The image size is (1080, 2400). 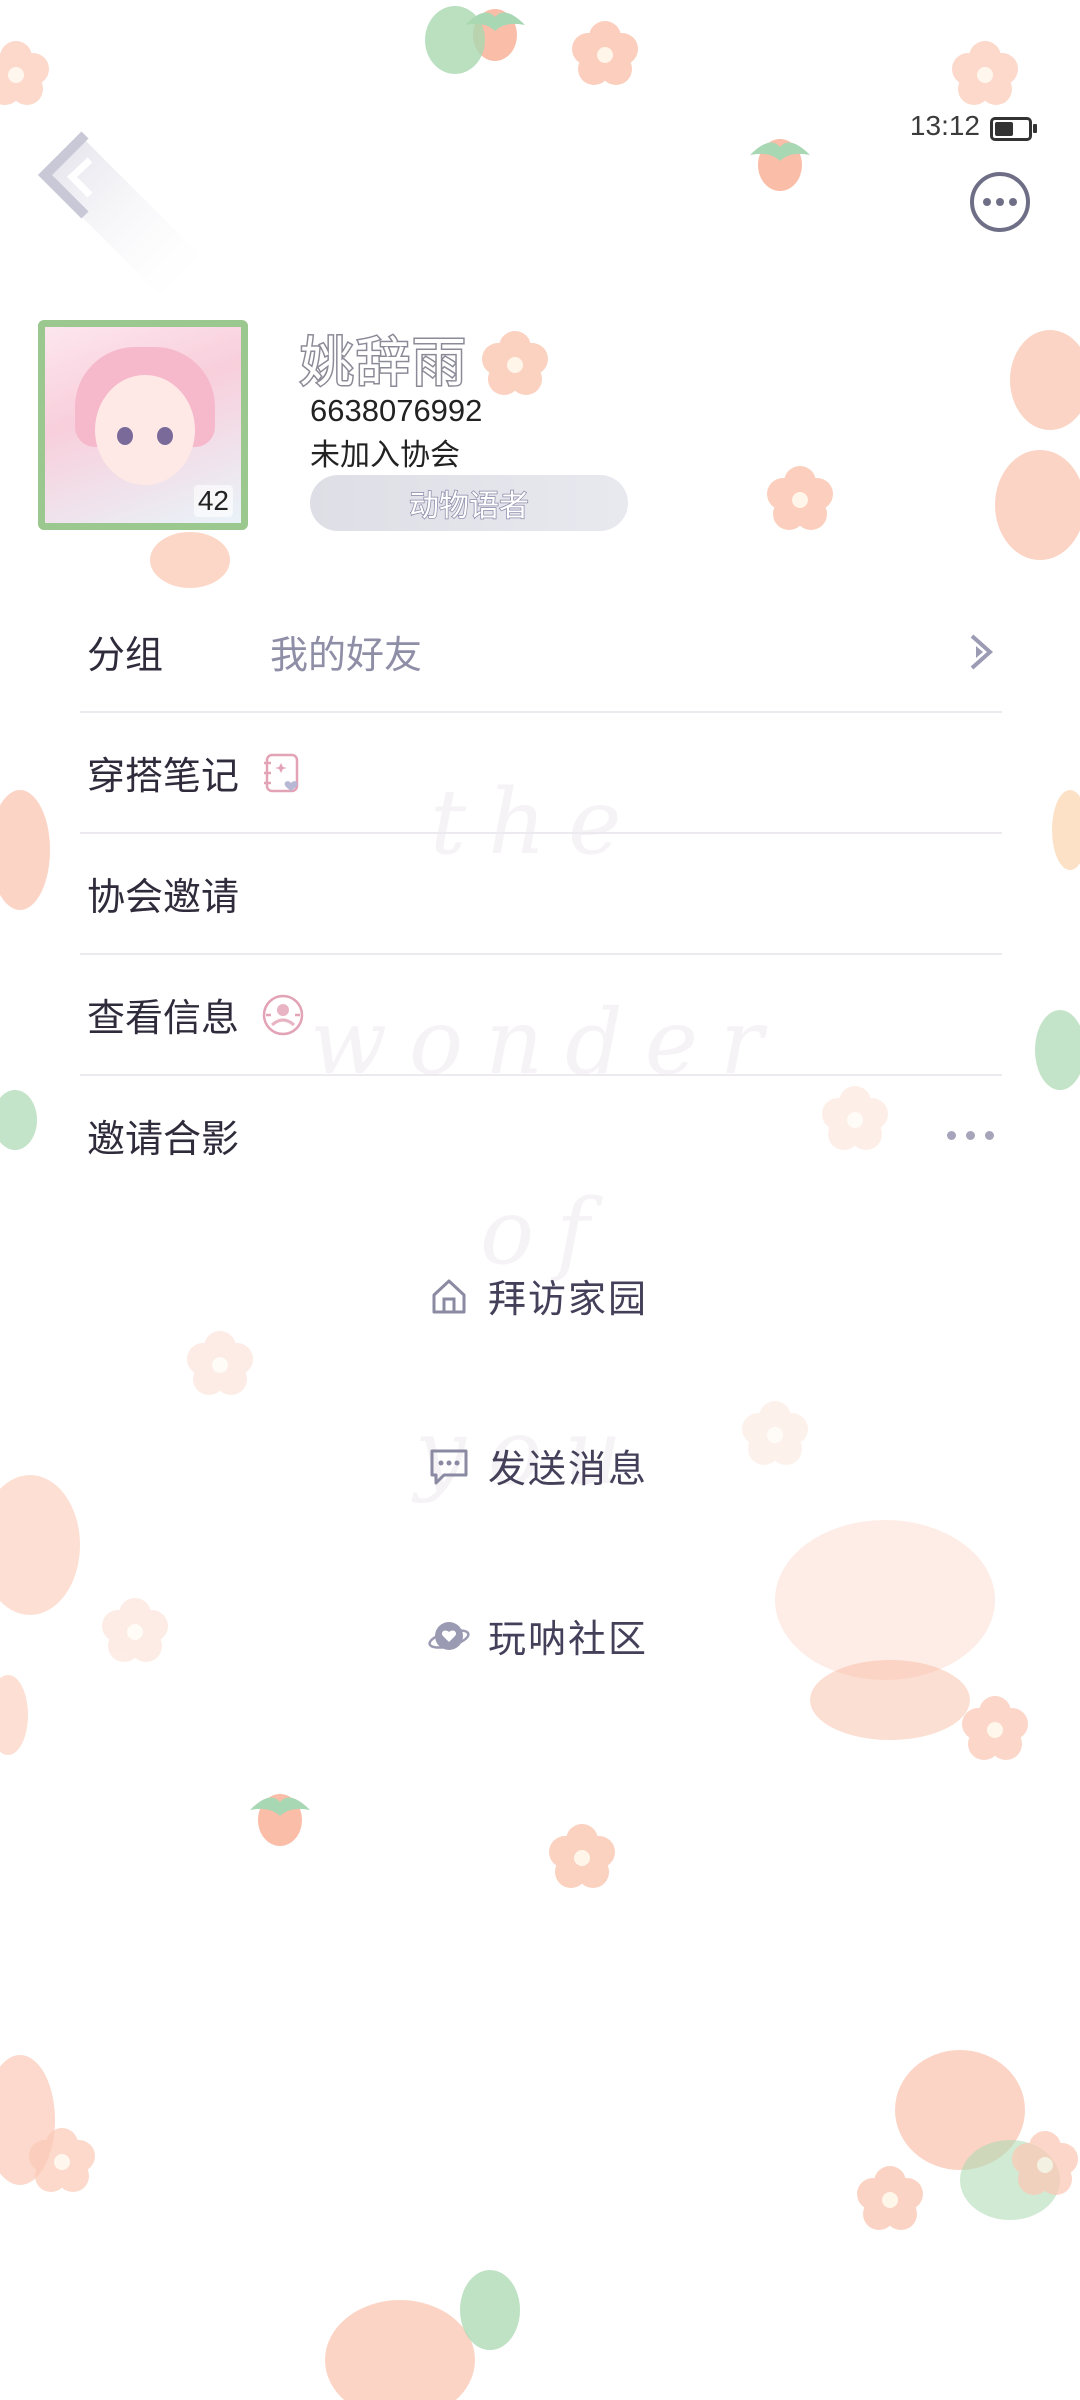 What do you see at coordinates (449, 1466) in the screenshot?
I see `message-icon` at bounding box center [449, 1466].